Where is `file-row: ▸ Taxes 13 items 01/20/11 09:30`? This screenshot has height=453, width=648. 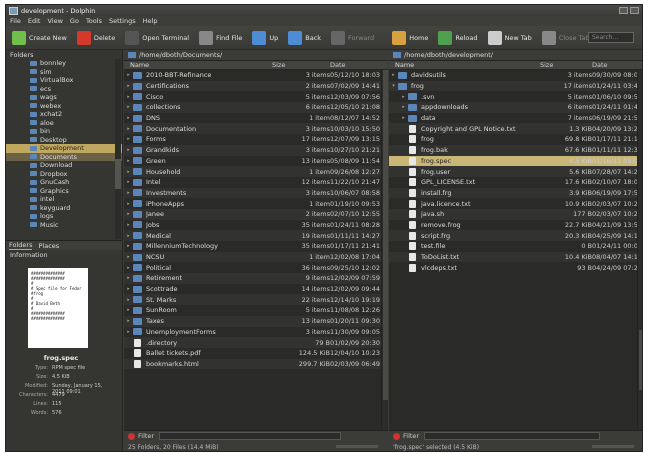
file-row: ▸ Taxes 13 items 01/20/11 09:30 is located at coordinates (256, 321).